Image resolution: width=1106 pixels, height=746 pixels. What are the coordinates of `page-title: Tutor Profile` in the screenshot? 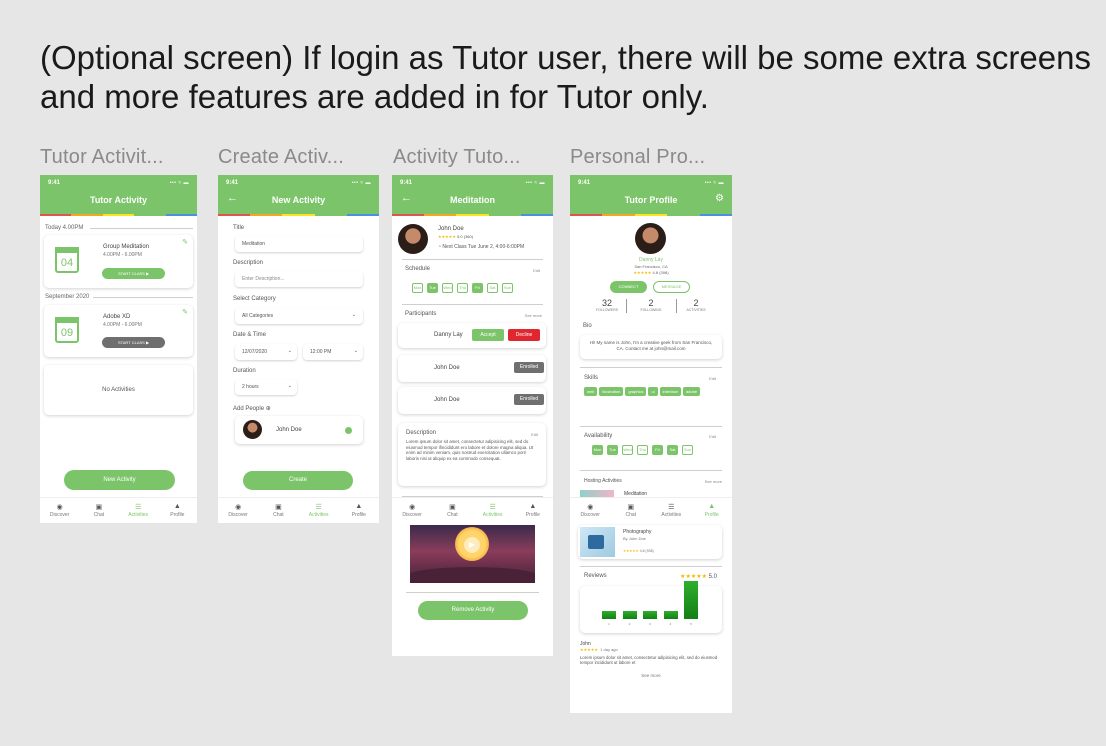 It's located at (651, 200).